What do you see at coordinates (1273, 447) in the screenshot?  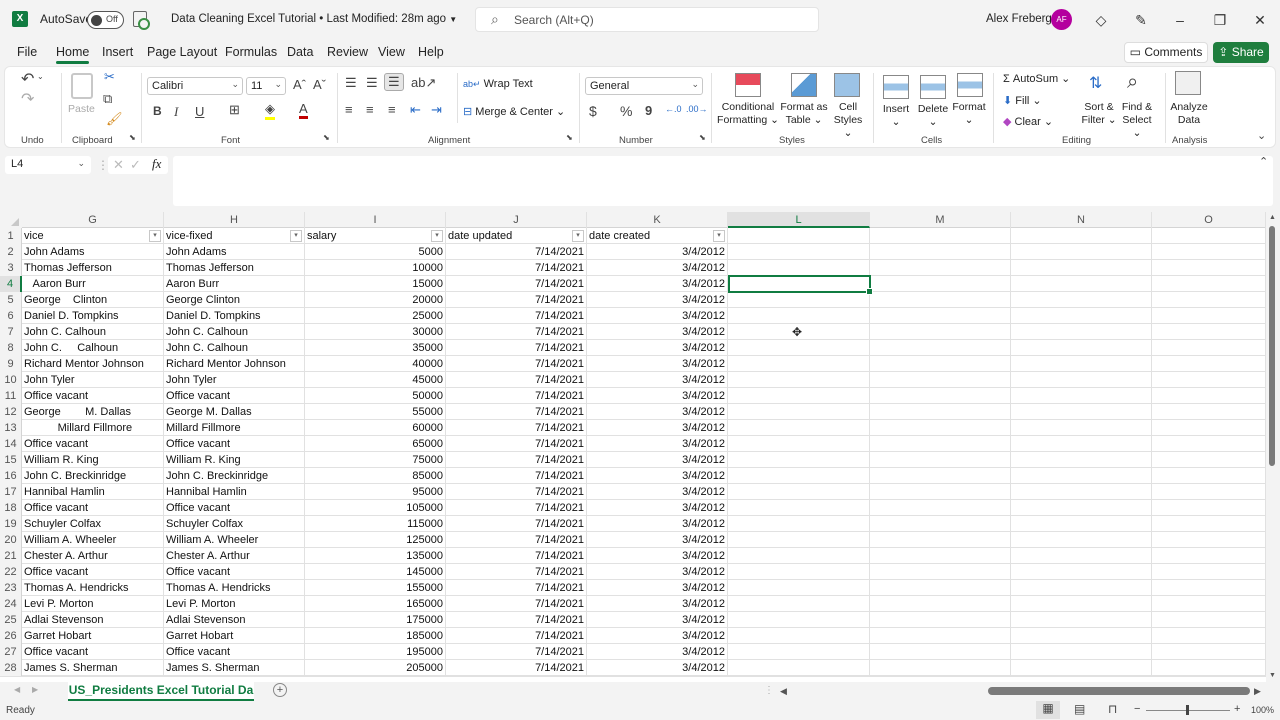 I see `vertical-scrollbar: ▲ ▼` at bounding box center [1273, 447].